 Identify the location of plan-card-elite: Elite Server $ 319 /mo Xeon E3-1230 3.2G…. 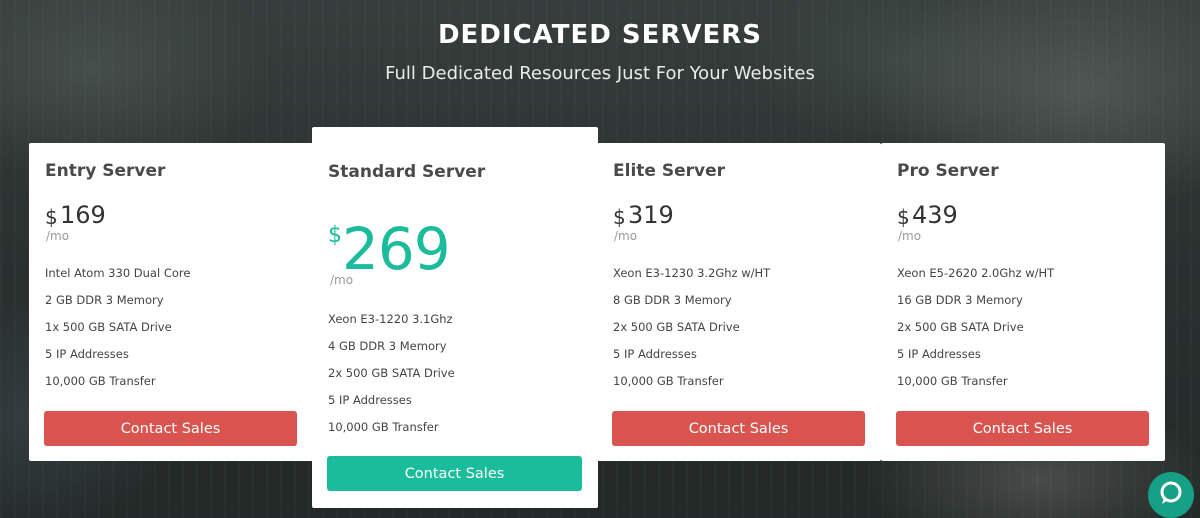
(739, 302).